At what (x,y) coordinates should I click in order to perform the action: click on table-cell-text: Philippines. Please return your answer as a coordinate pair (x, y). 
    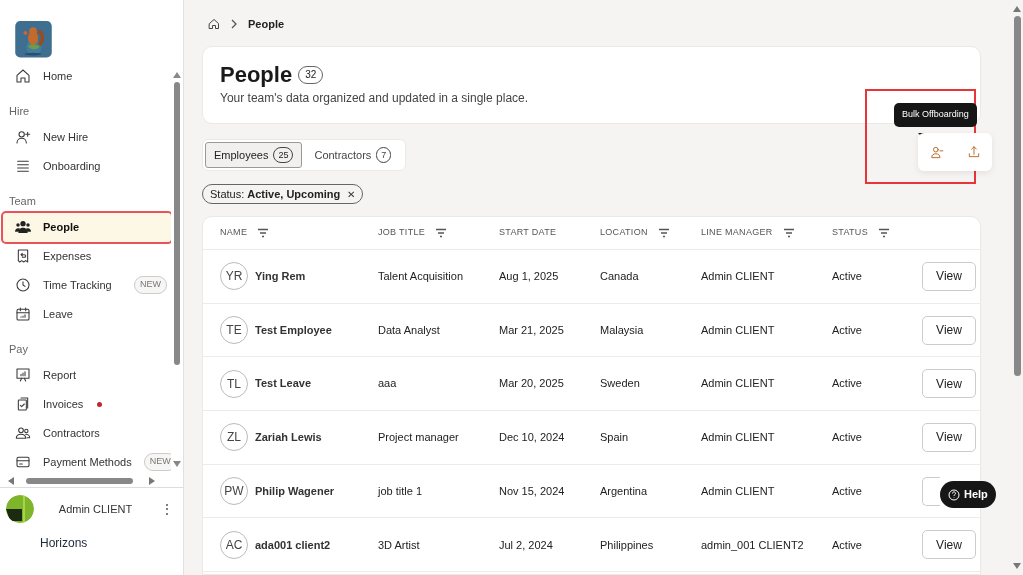
    Looking at the image, I should click on (627, 545).